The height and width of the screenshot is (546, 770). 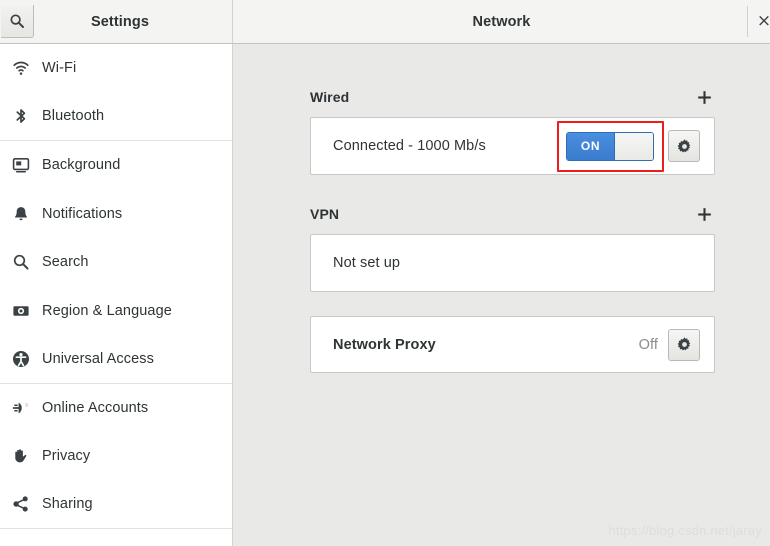 What do you see at coordinates (761, 22) in the screenshot?
I see `close-icon: ×` at bounding box center [761, 22].